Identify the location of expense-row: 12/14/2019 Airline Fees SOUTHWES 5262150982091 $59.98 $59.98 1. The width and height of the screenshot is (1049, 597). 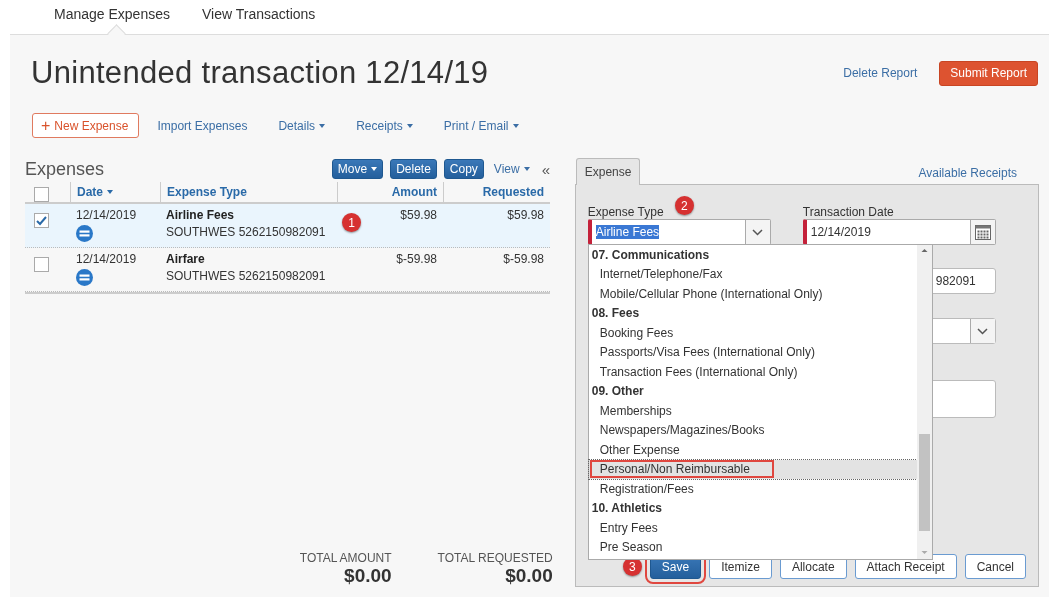
(287, 226).